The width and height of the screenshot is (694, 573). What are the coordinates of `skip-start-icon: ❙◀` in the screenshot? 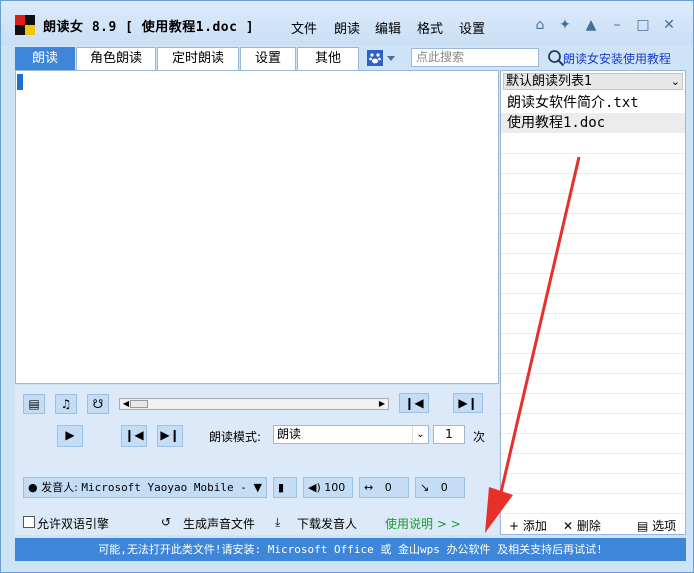 It's located at (414, 403).